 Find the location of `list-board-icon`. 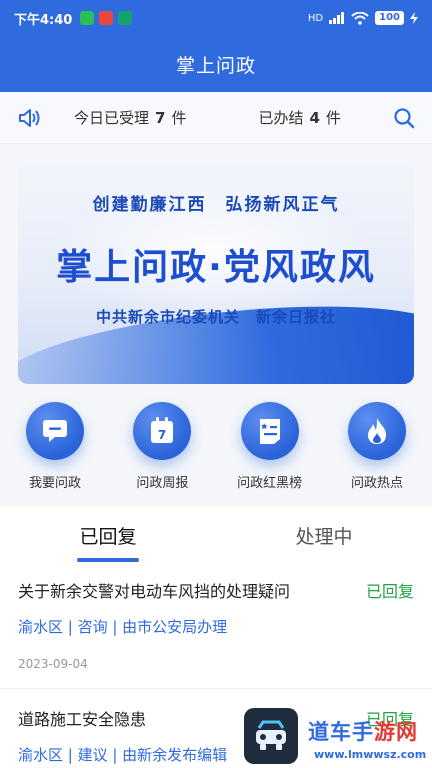

list-board-icon is located at coordinates (269, 431).